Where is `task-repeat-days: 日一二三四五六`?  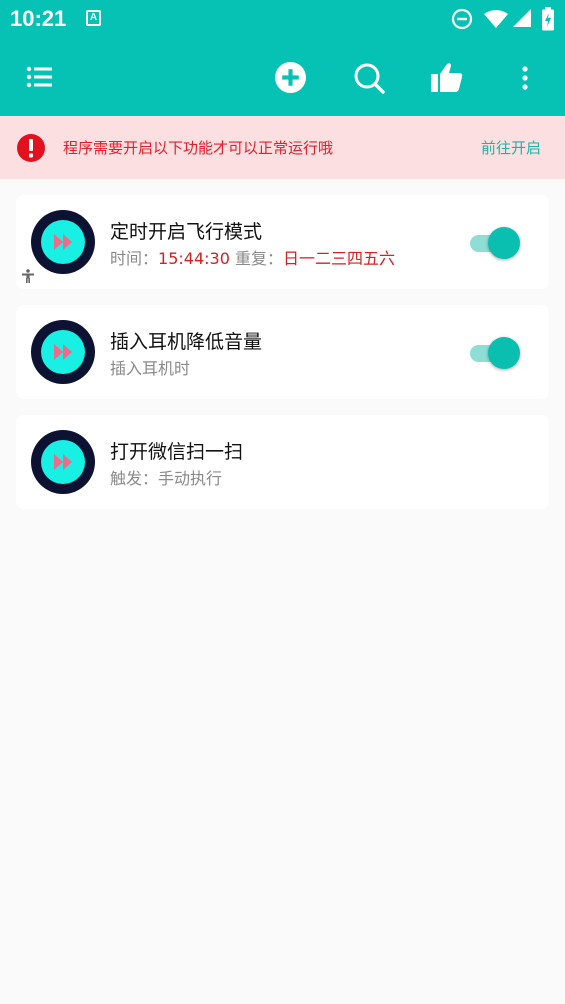 task-repeat-days: 日一二三四五六 is located at coordinates (338, 258).